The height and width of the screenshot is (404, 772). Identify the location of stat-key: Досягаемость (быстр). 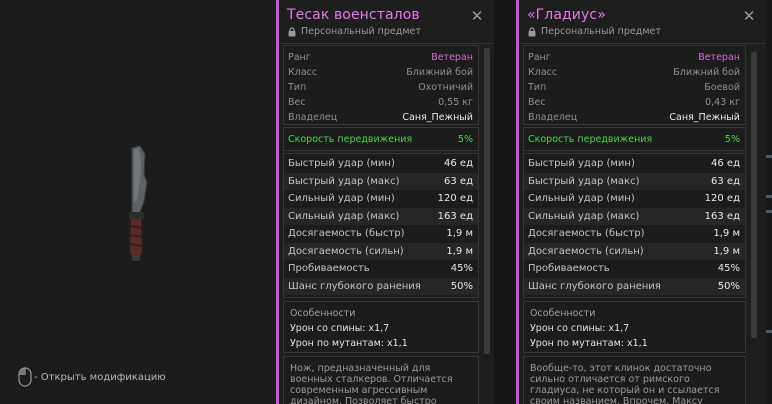
(586, 233).